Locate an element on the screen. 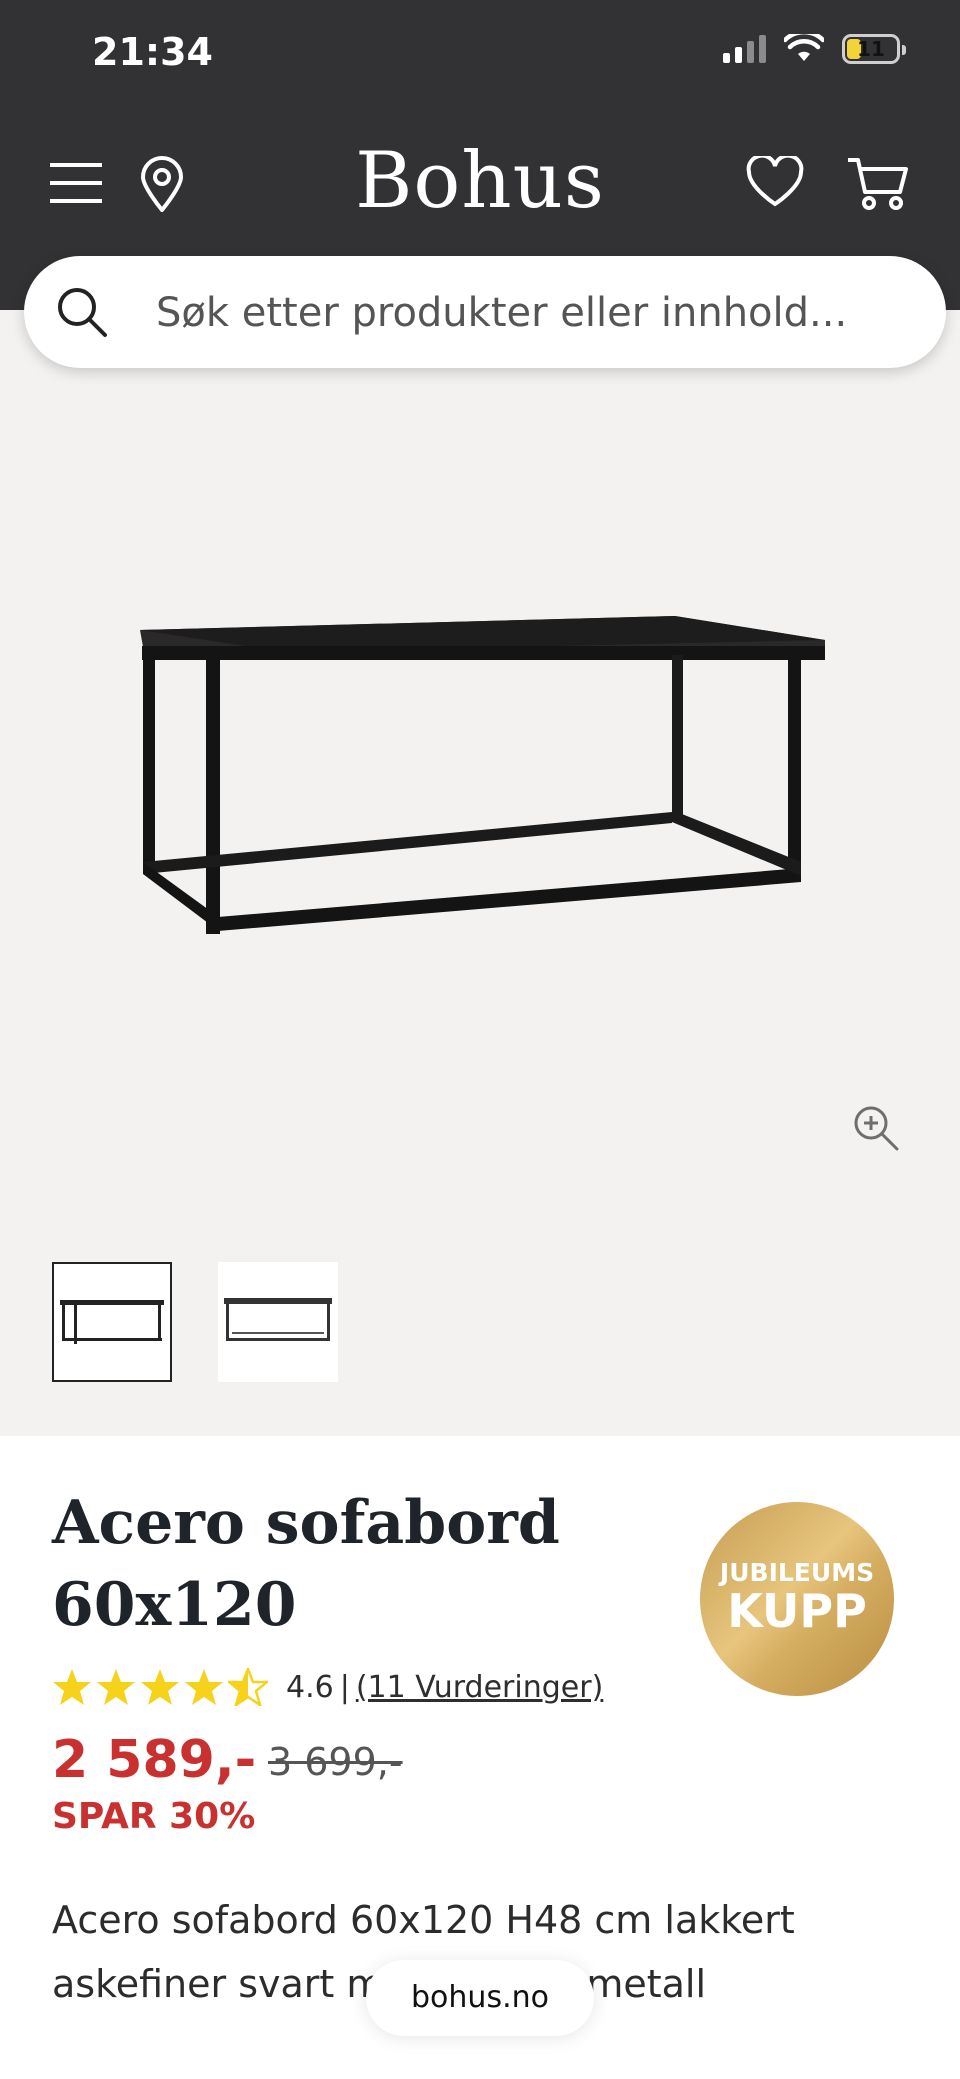 Image resolution: width=960 pixels, height=2079 pixels. search-icon is located at coordinates (82, 312).